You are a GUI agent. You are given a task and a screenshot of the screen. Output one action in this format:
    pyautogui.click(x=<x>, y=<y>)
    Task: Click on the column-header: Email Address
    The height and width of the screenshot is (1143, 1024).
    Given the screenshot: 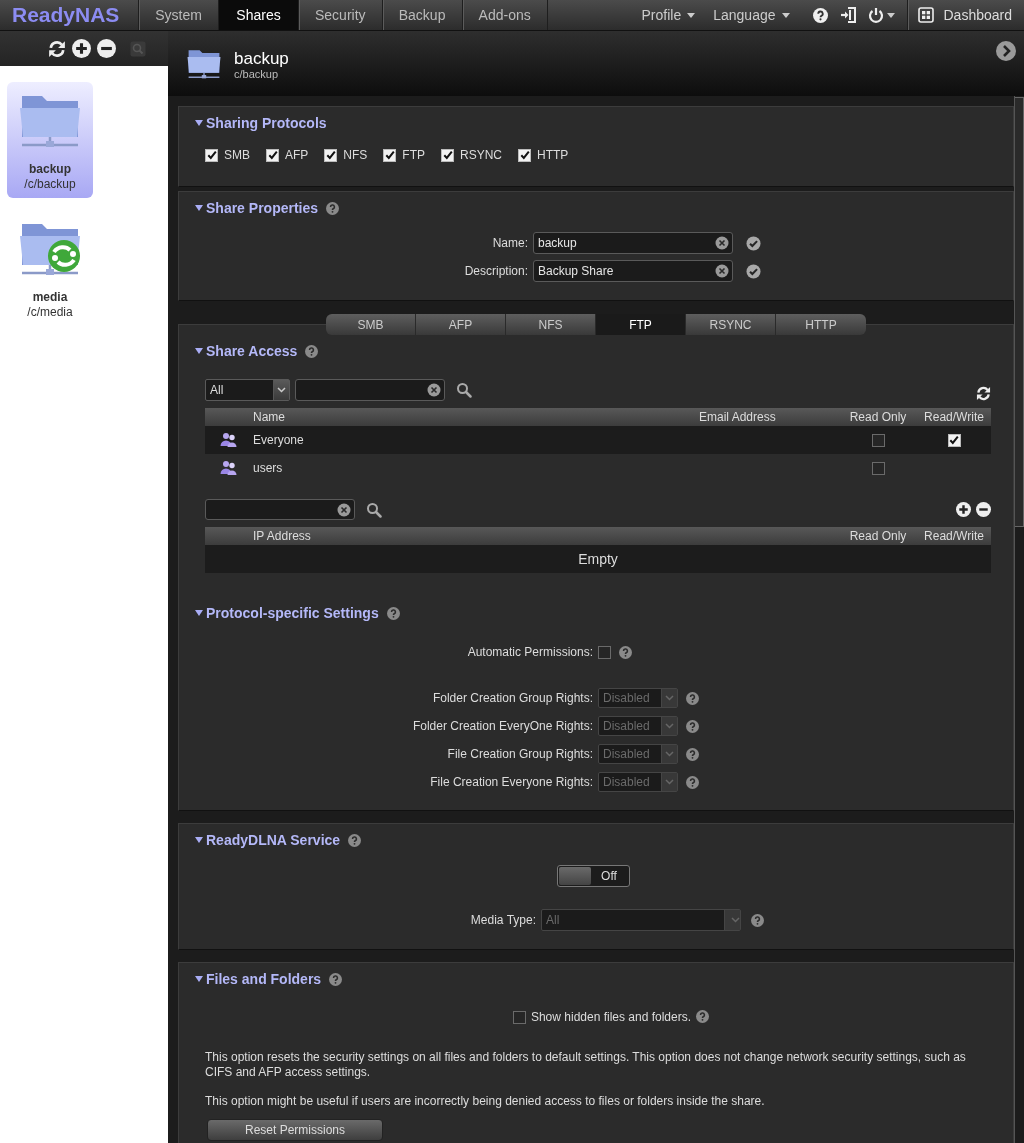 What is the action you would take?
    pyautogui.click(x=769, y=417)
    